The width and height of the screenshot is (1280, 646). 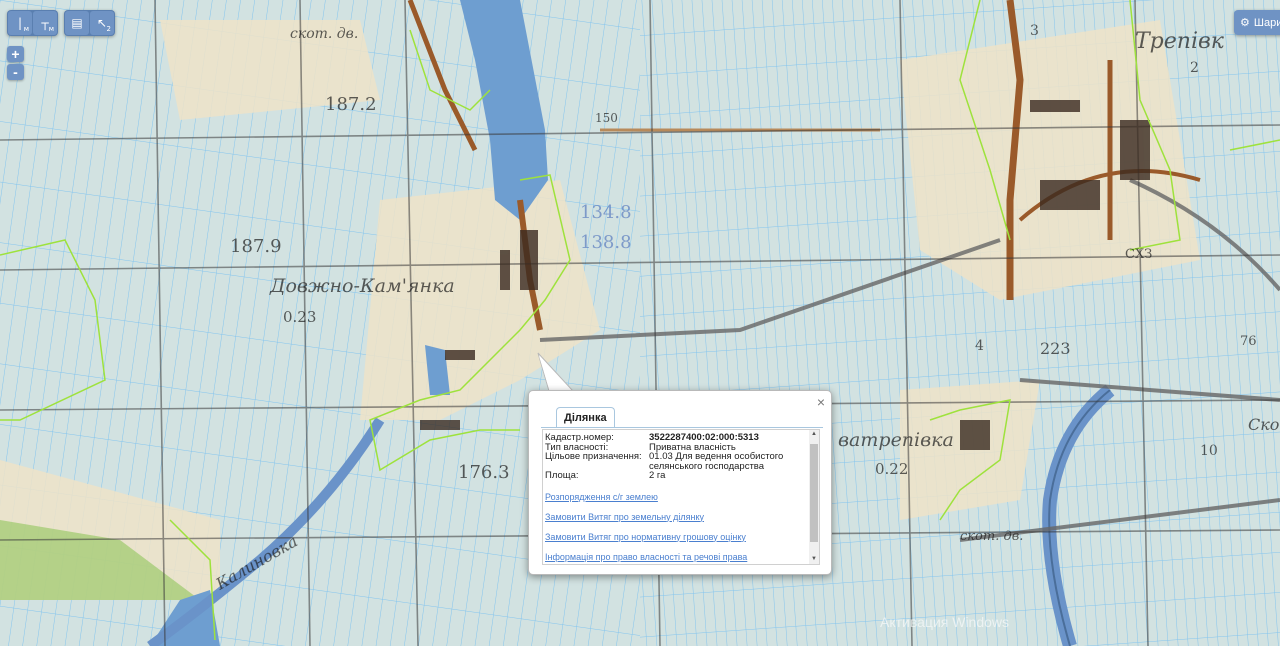 I want to click on scroll-up-icon: ▲, so click(x=814, y=434).